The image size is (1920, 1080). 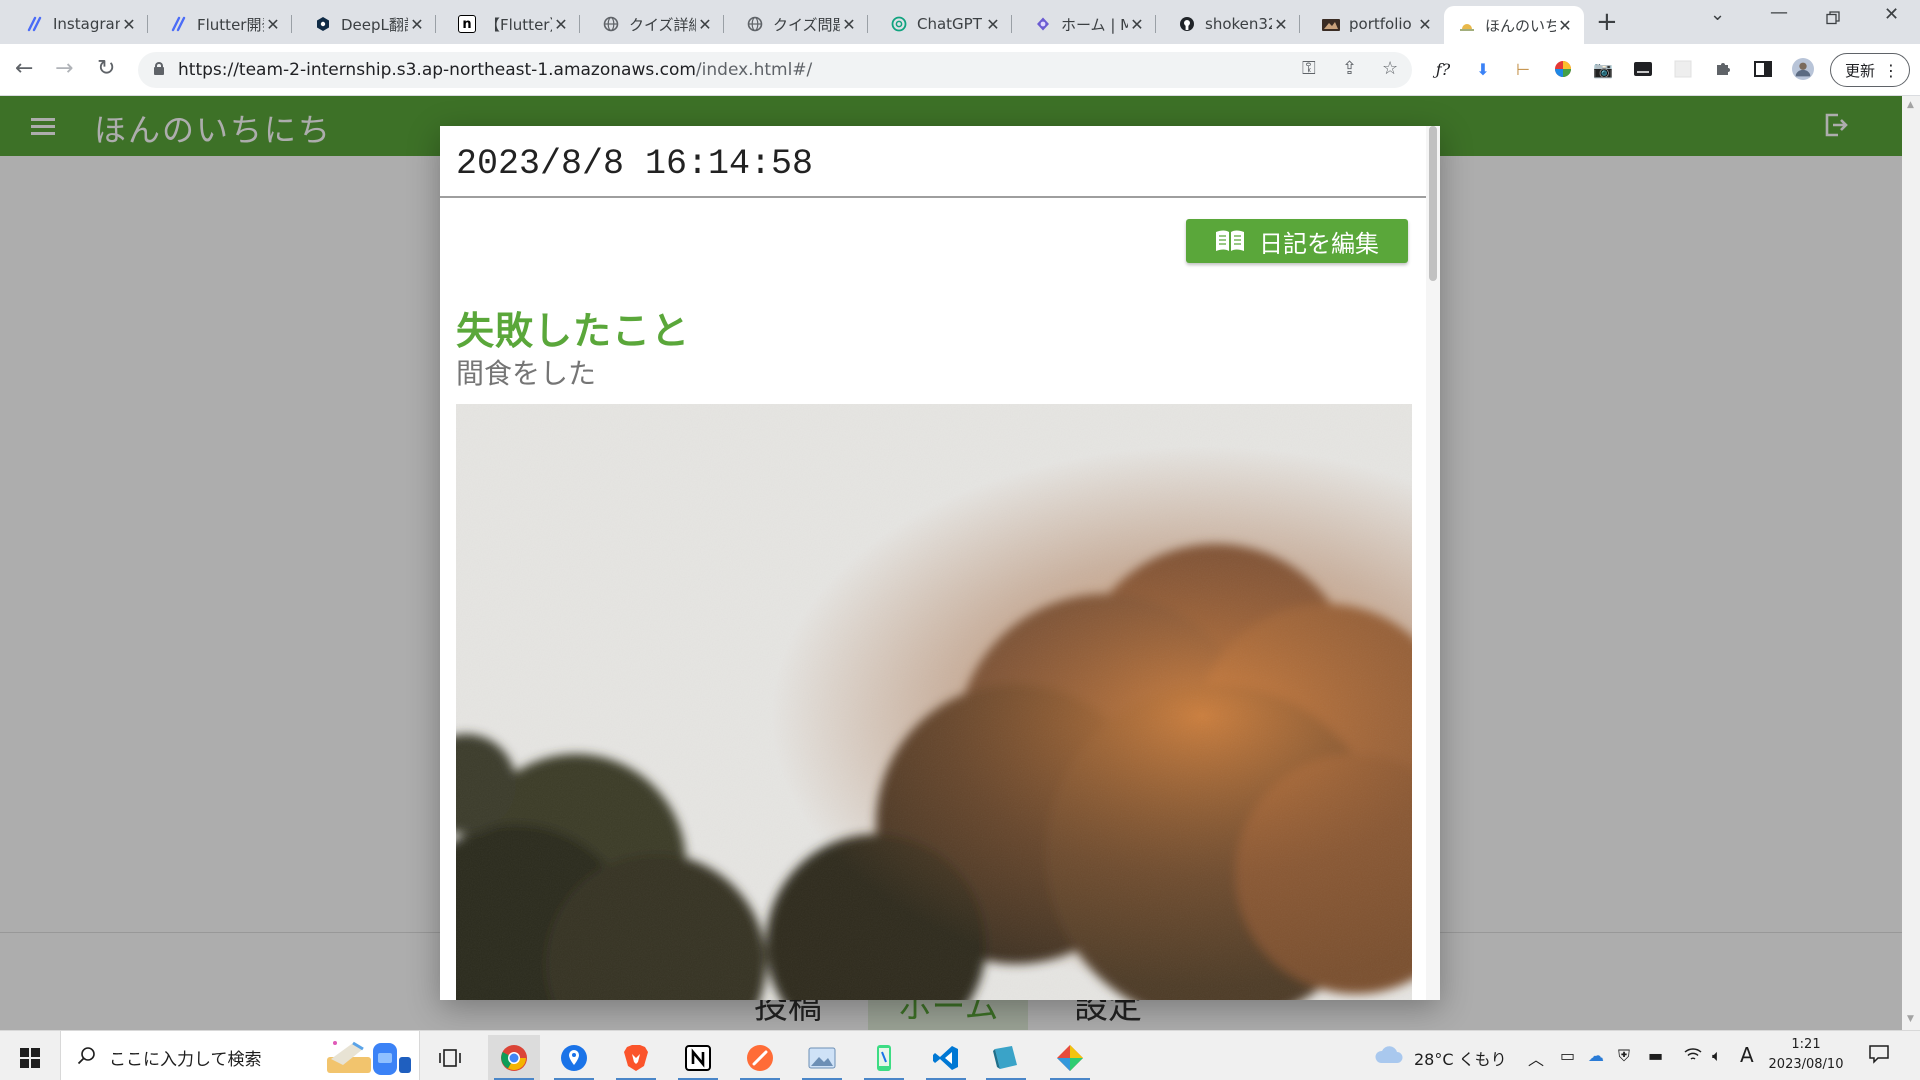 What do you see at coordinates (24, 69) in the screenshot?
I see `back-button: ←` at bounding box center [24, 69].